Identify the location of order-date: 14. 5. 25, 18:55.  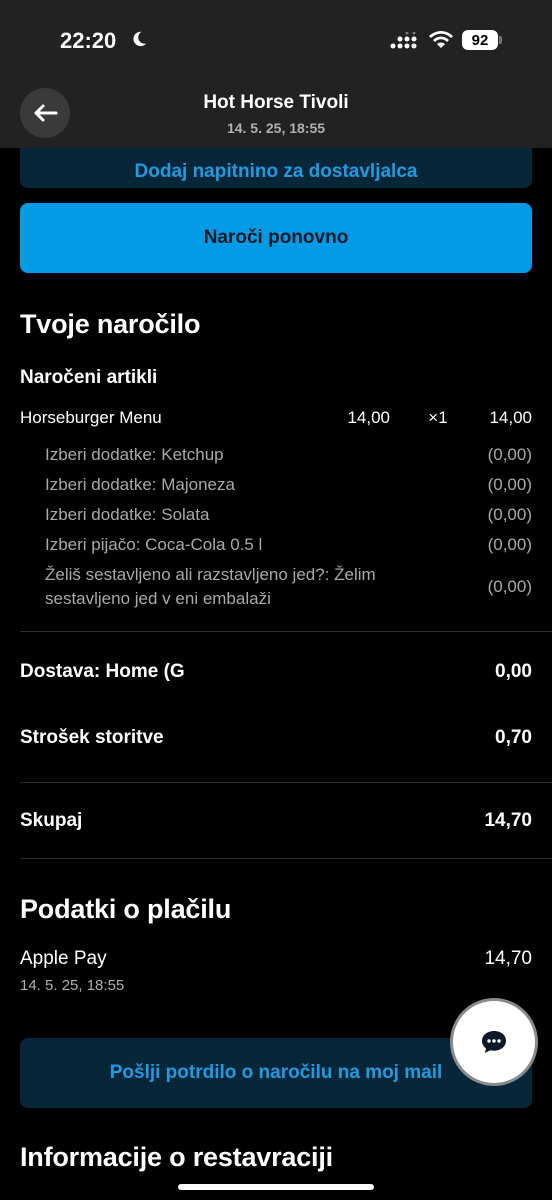
(276, 128).